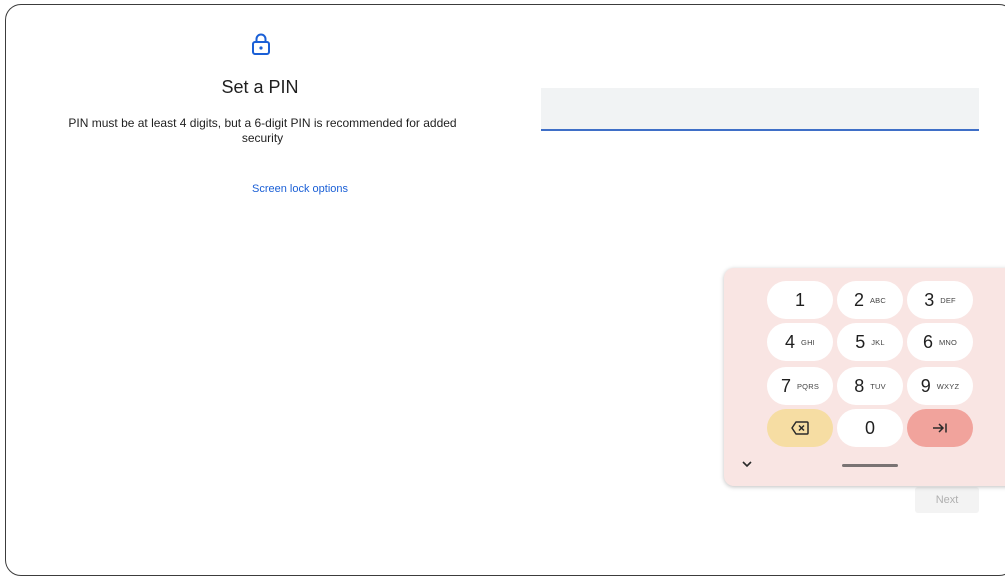  Describe the element at coordinates (785, 385) in the screenshot. I see `key-digit: 7` at that location.